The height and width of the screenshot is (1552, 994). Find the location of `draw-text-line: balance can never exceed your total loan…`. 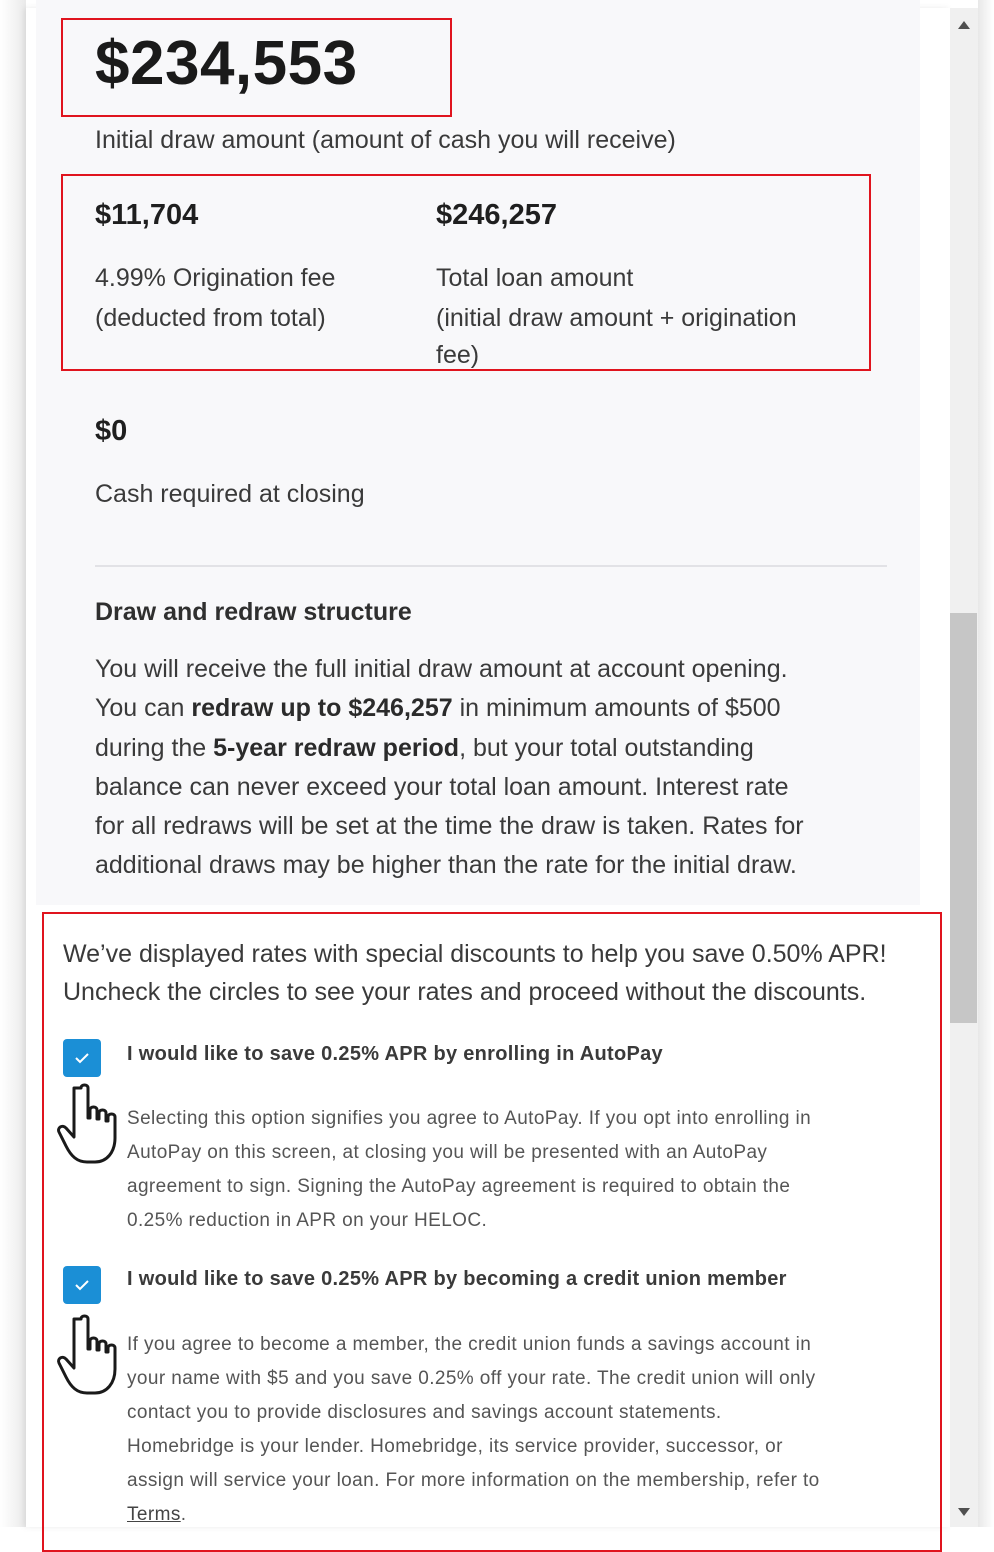

draw-text-line: balance can never exceed your total loan… is located at coordinates (442, 786).